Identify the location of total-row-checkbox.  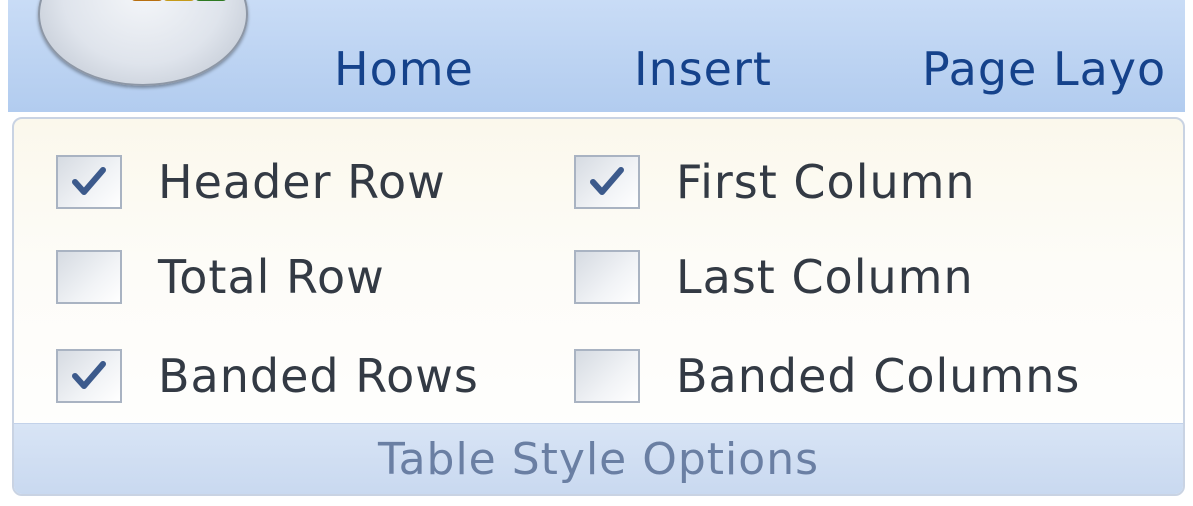
(89, 277).